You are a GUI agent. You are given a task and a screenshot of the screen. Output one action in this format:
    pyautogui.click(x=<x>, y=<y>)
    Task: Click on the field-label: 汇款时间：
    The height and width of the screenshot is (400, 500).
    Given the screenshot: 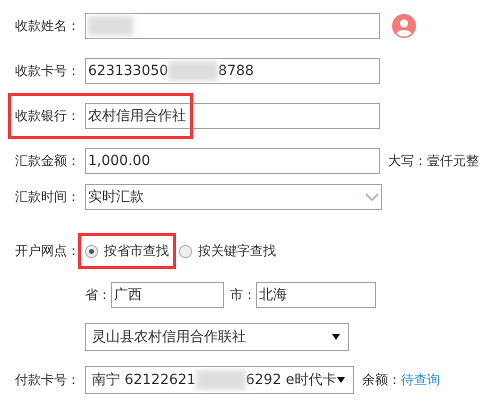 What is the action you would take?
    pyautogui.click(x=48, y=197)
    